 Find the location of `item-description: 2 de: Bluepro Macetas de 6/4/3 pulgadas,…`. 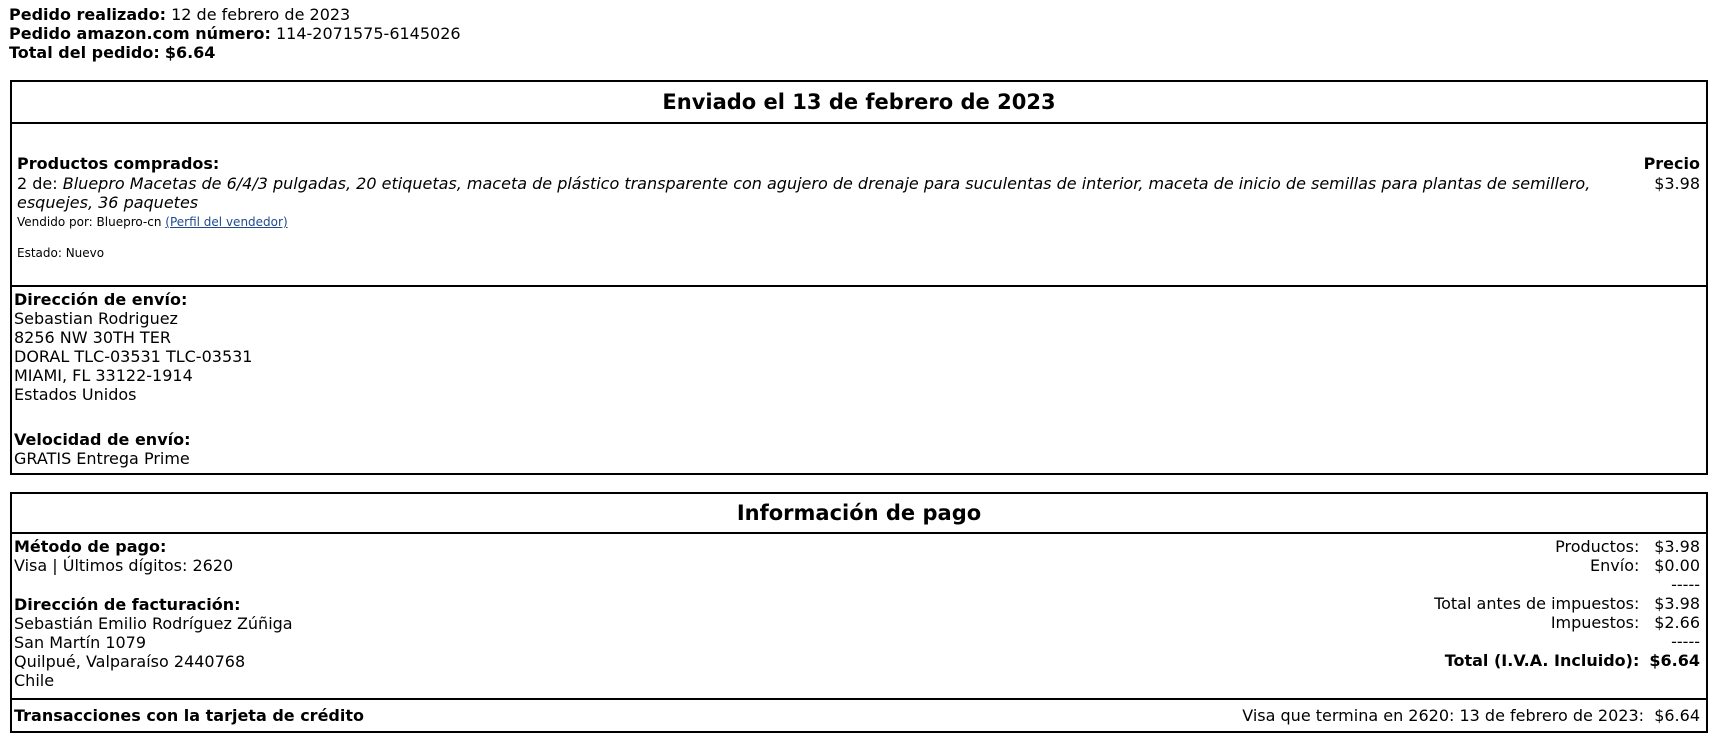

item-description: 2 de: Bluepro Macetas de 6/4/3 pulgadas,… is located at coordinates (804, 193).